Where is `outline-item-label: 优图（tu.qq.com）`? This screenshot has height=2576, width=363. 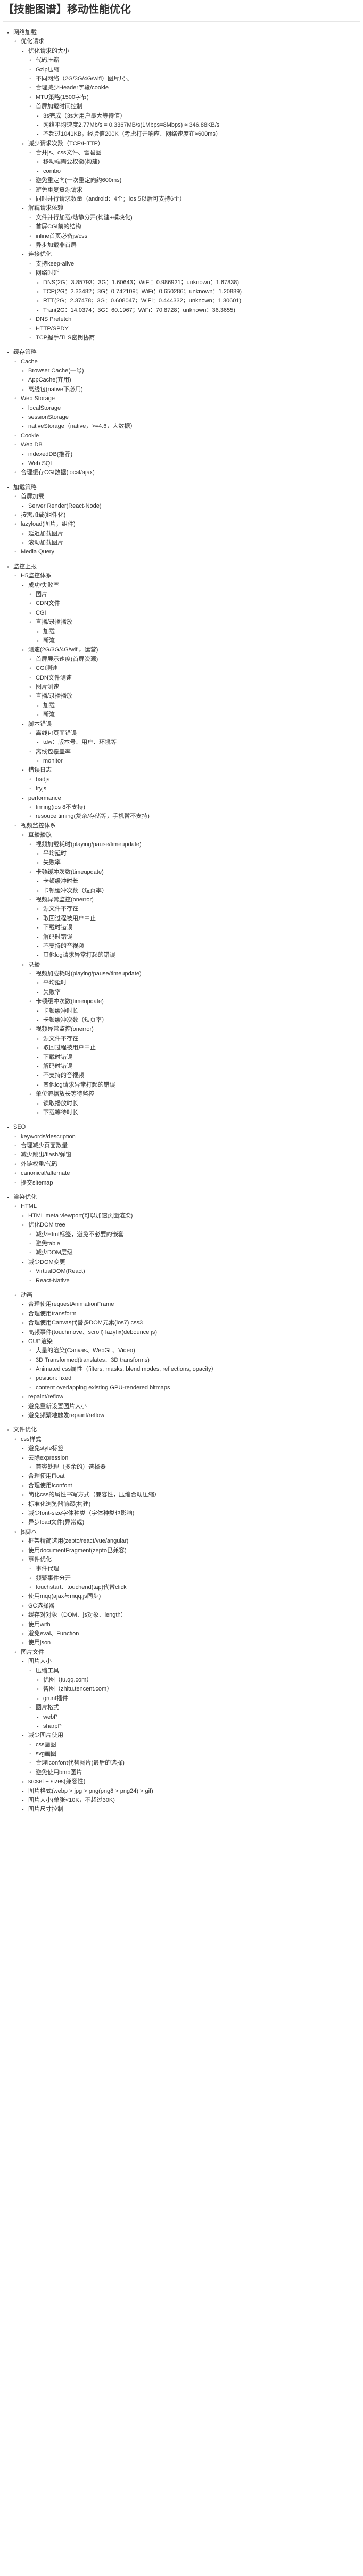
outline-item-label: 优图（tu.qq.com） is located at coordinates (68, 1679).